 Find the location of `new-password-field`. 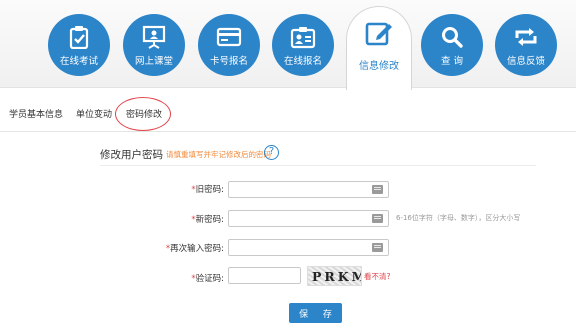

new-password-field is located at coordinates (308, 221).